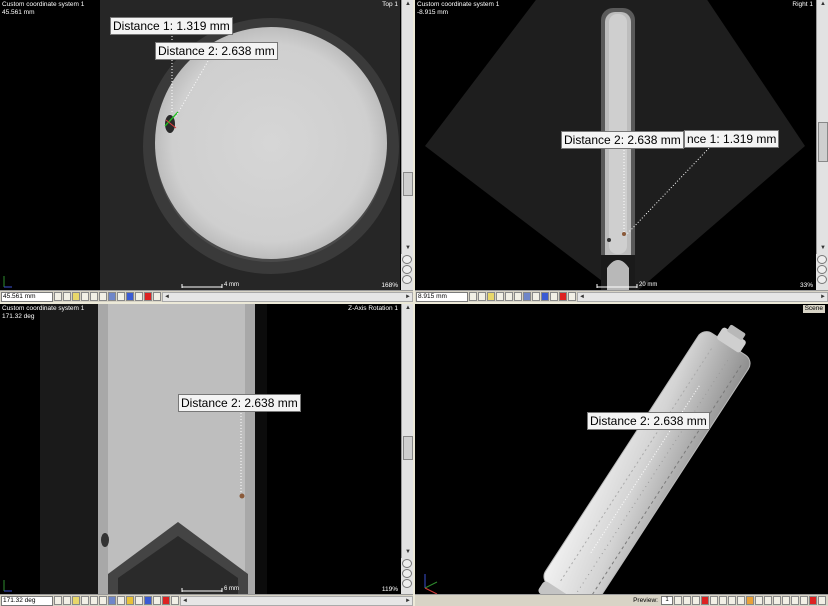 This screenshot has width=828, height=606. What do you see at coordinates (741, 600) in the screenshot?
I see `clip-icon` at bounding box center [741, 600].